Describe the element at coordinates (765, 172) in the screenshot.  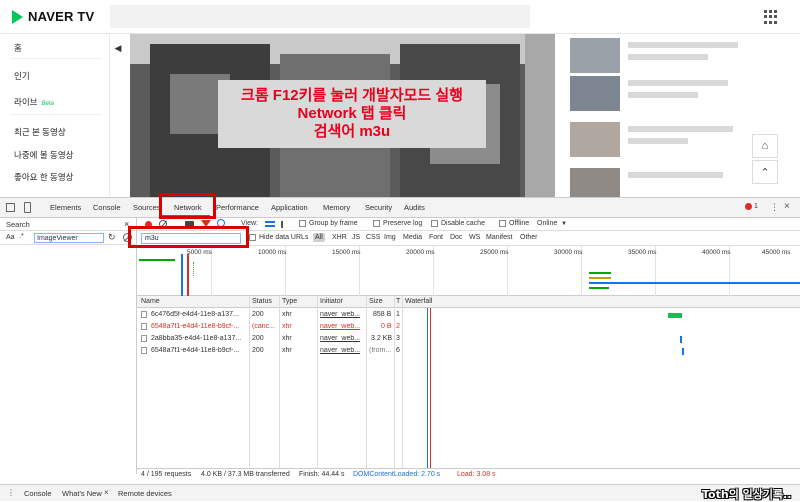
I see `scroll-top-button: ⌃` at that location.